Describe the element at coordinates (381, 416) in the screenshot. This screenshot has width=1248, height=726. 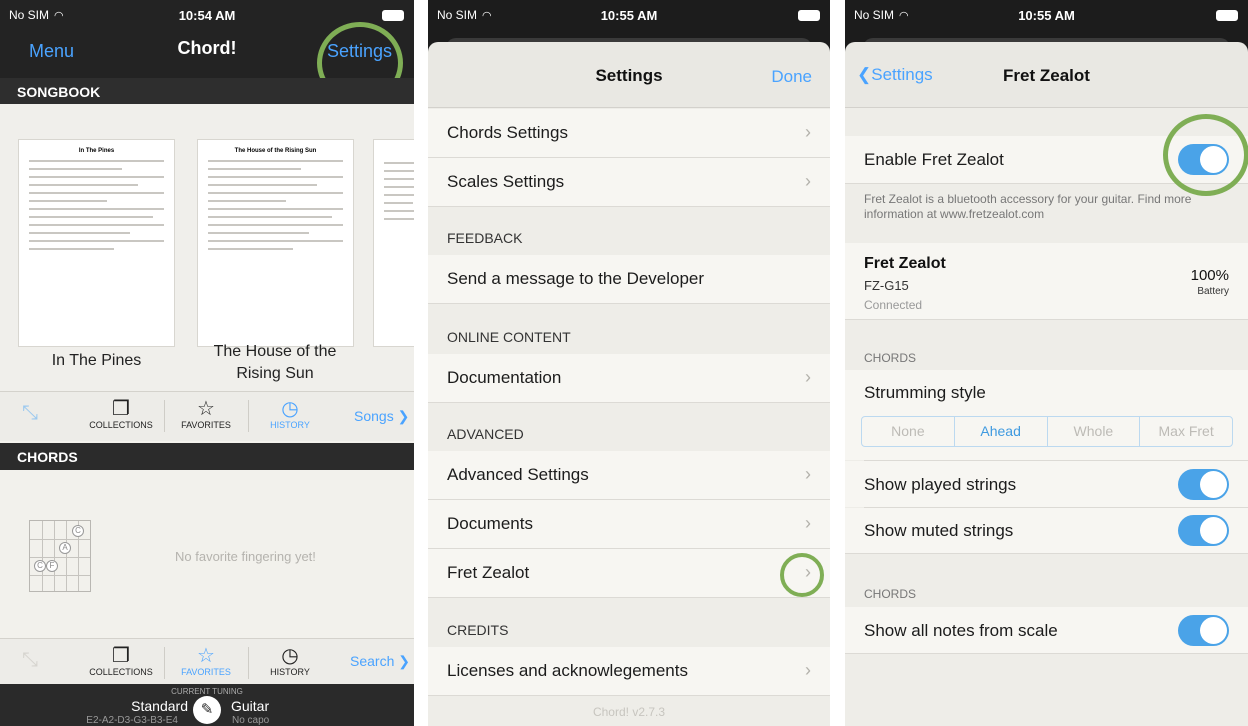
I see `songs-button: Songs ❯` at that location.